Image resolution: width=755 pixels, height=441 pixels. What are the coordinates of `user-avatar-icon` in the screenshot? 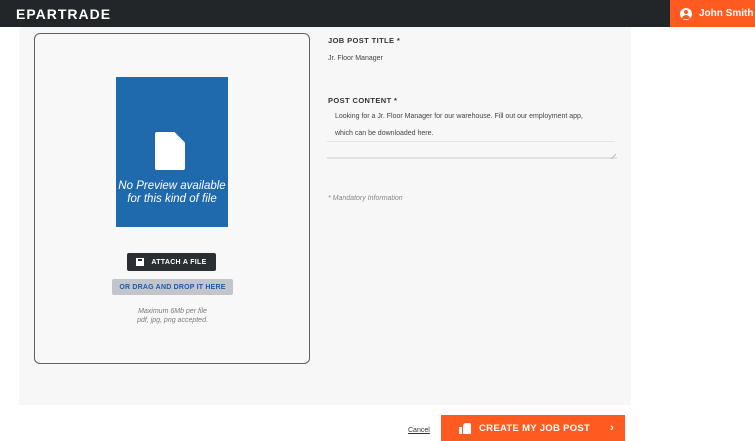 It's located at (686, 13).